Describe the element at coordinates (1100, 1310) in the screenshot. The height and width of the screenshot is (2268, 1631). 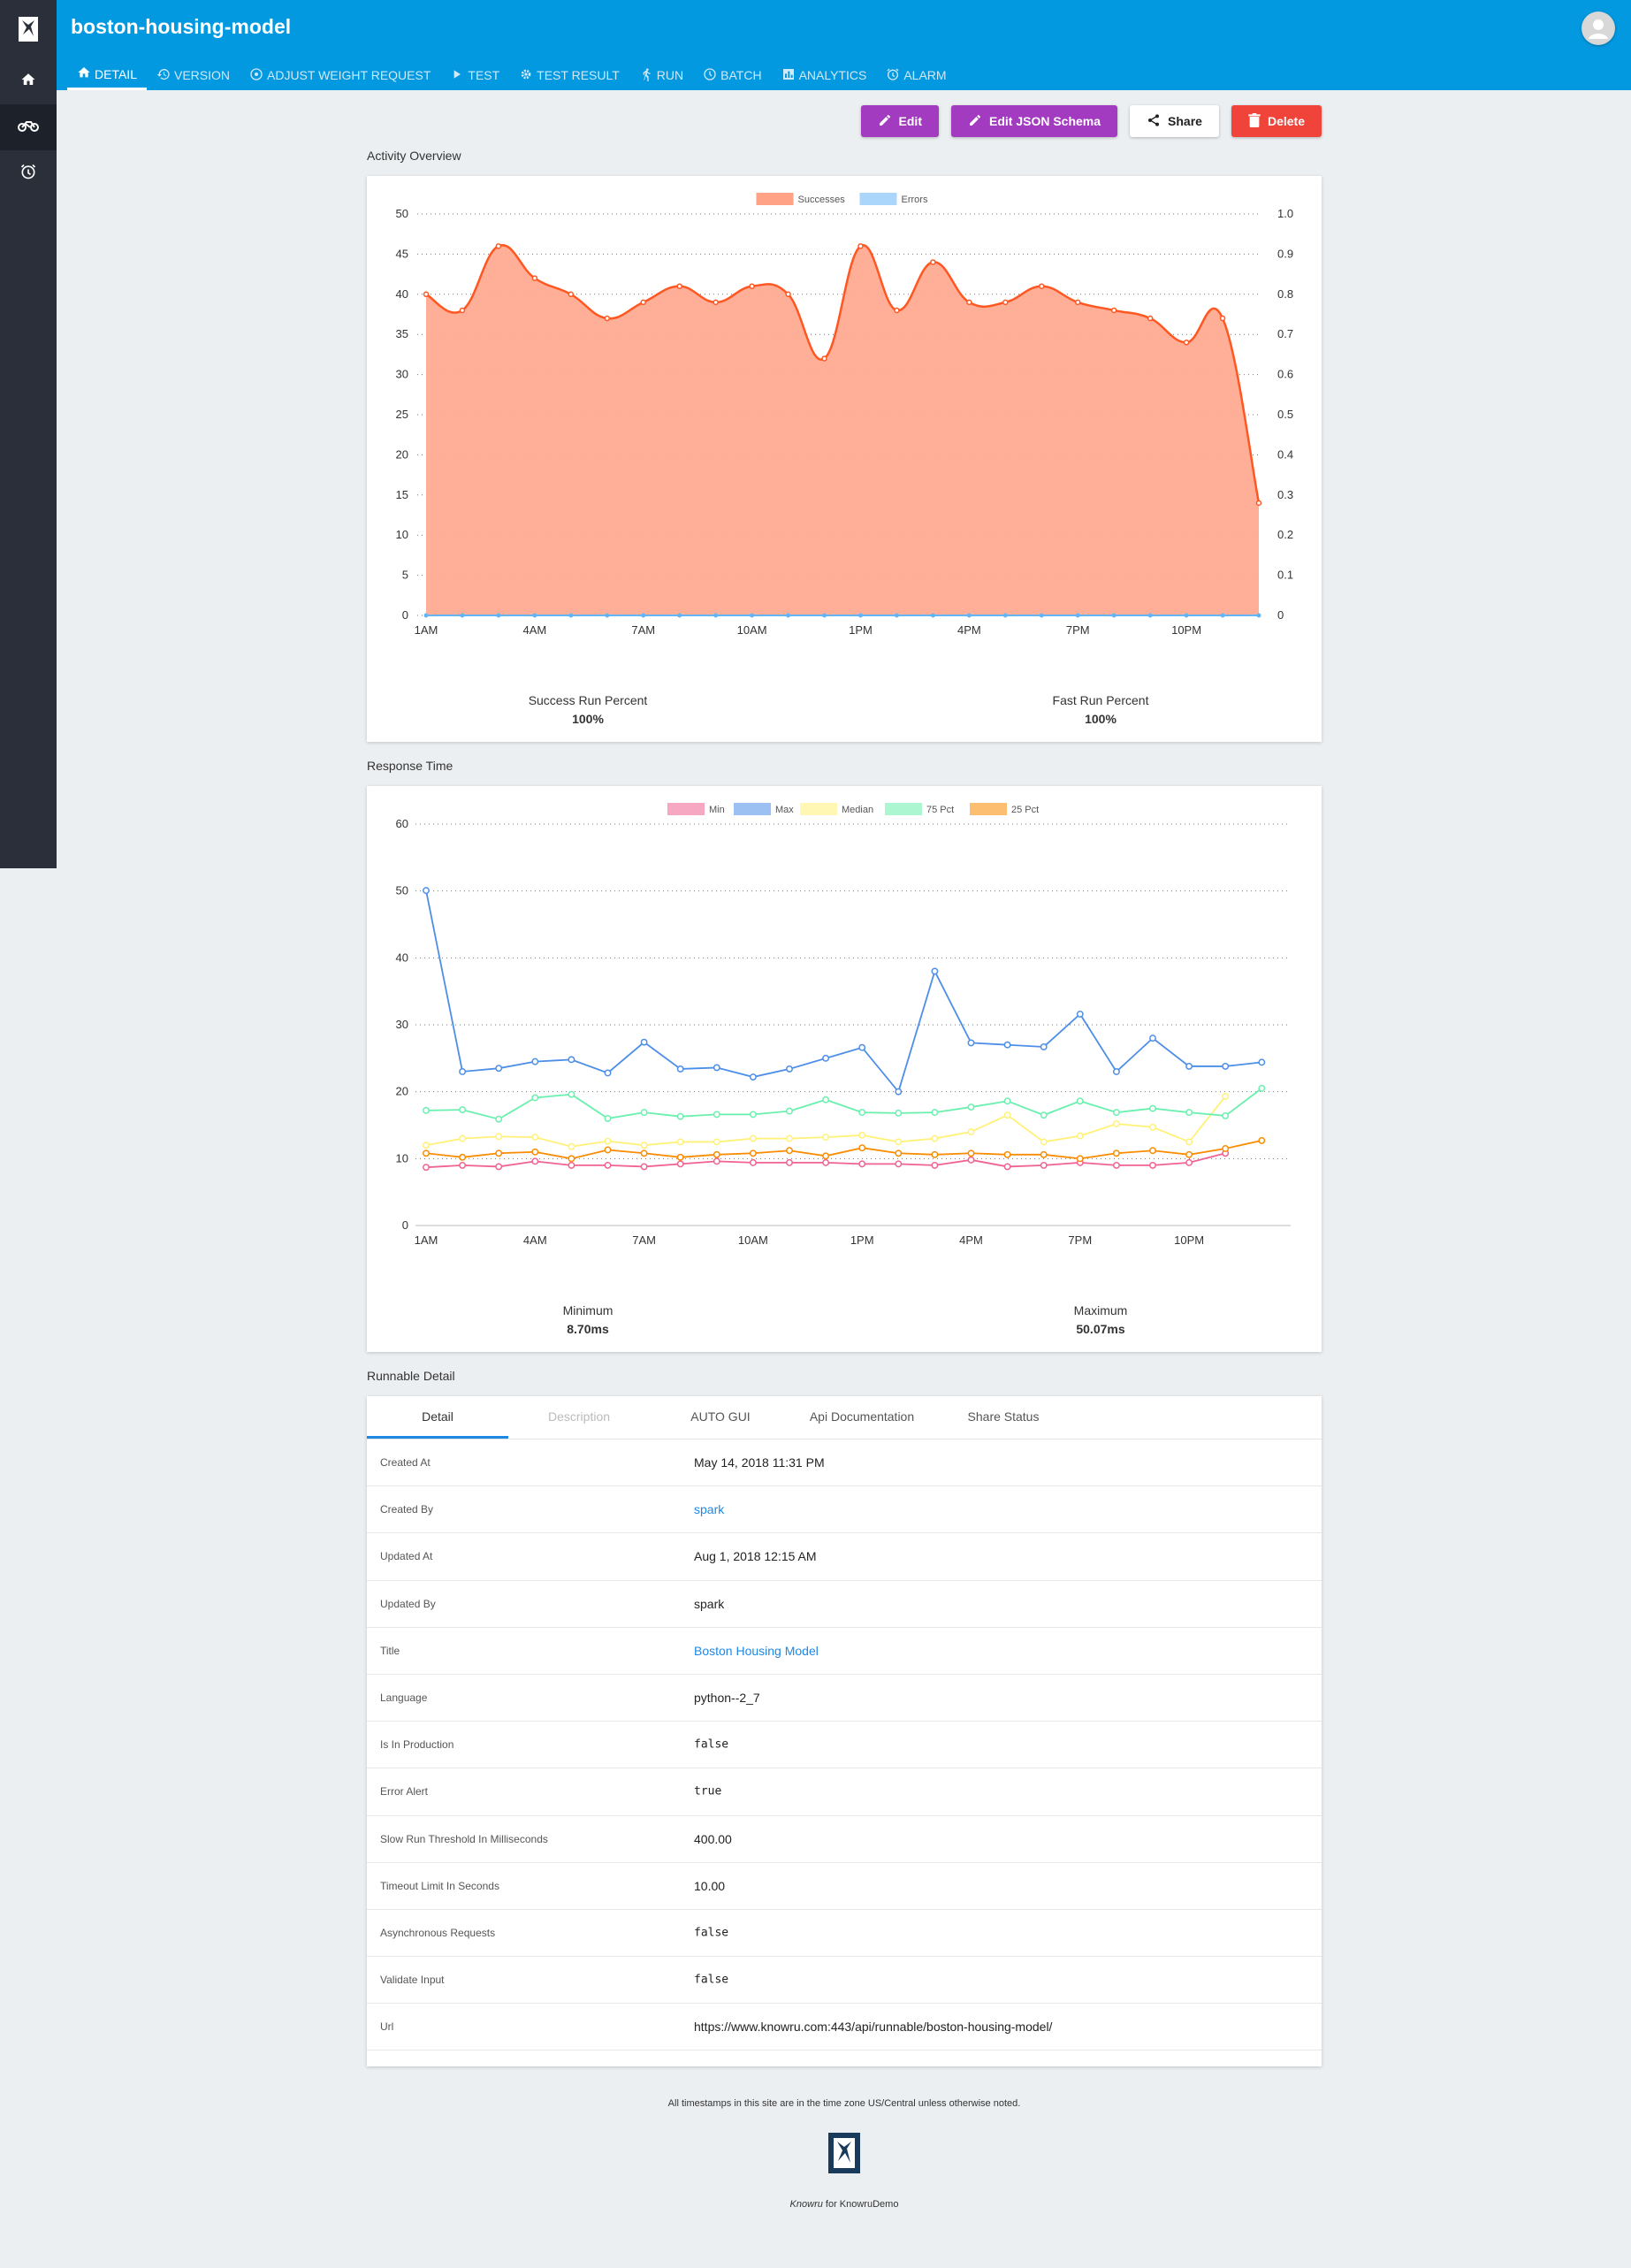
I see `maximum-label: Maximum` at that location.